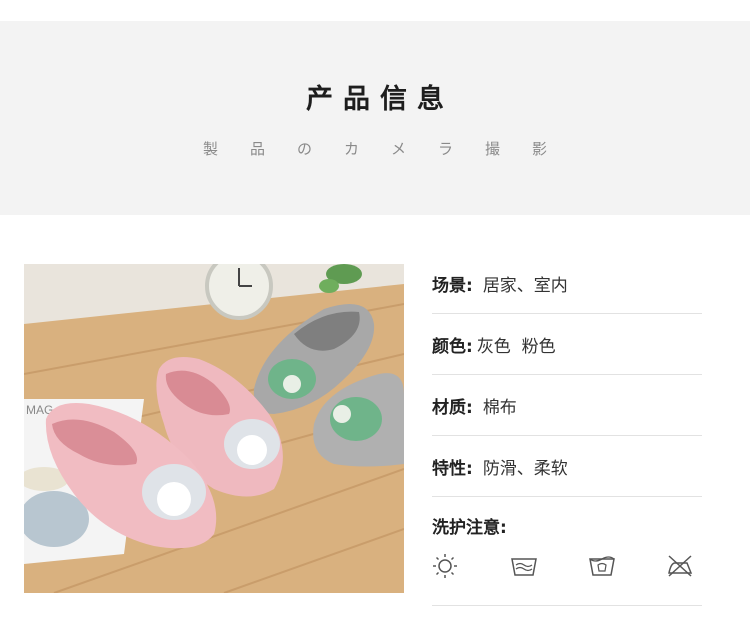  Describe the element at coordinates (516, 346) in the screenshot. I see `spec-value: 灰色 粉色` at that location.